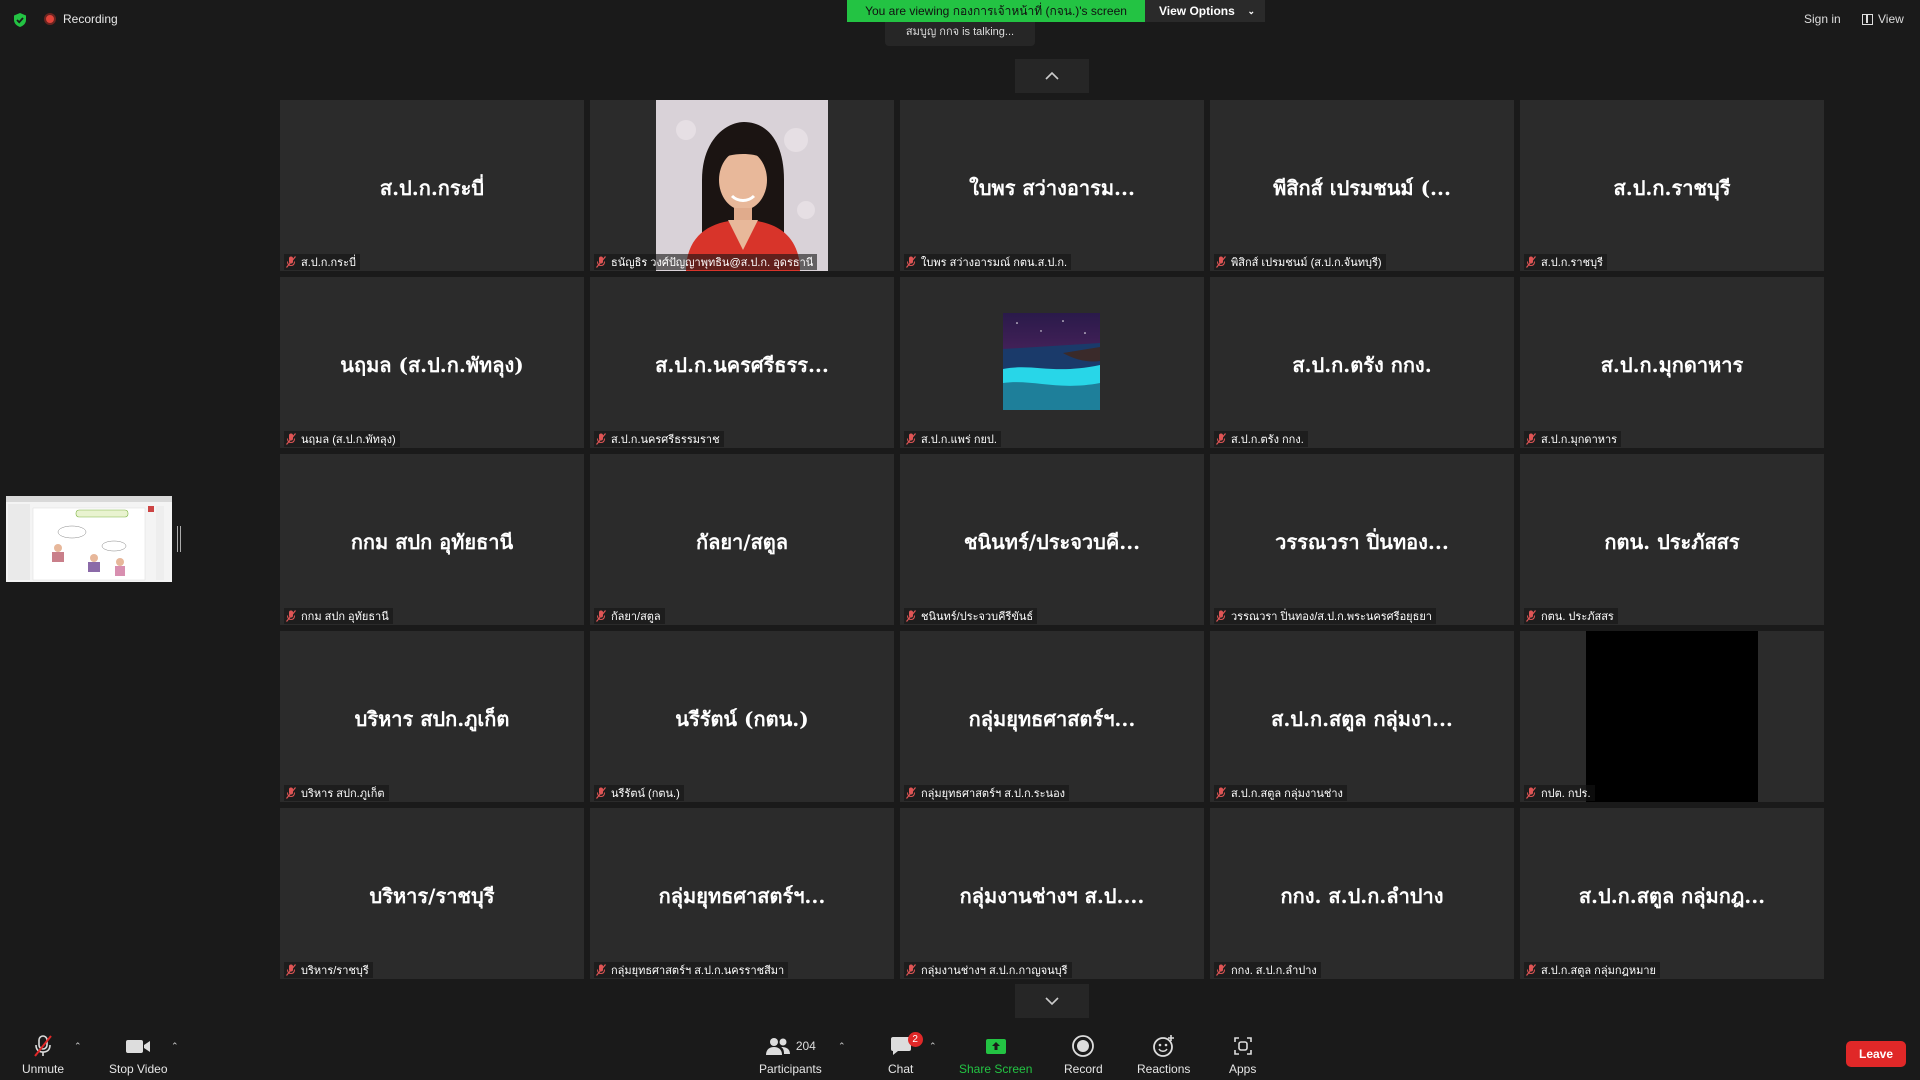 This screenshot has width=1920, height=1080. I want to click on shared-screen-thumbnail, so click(89, 539).